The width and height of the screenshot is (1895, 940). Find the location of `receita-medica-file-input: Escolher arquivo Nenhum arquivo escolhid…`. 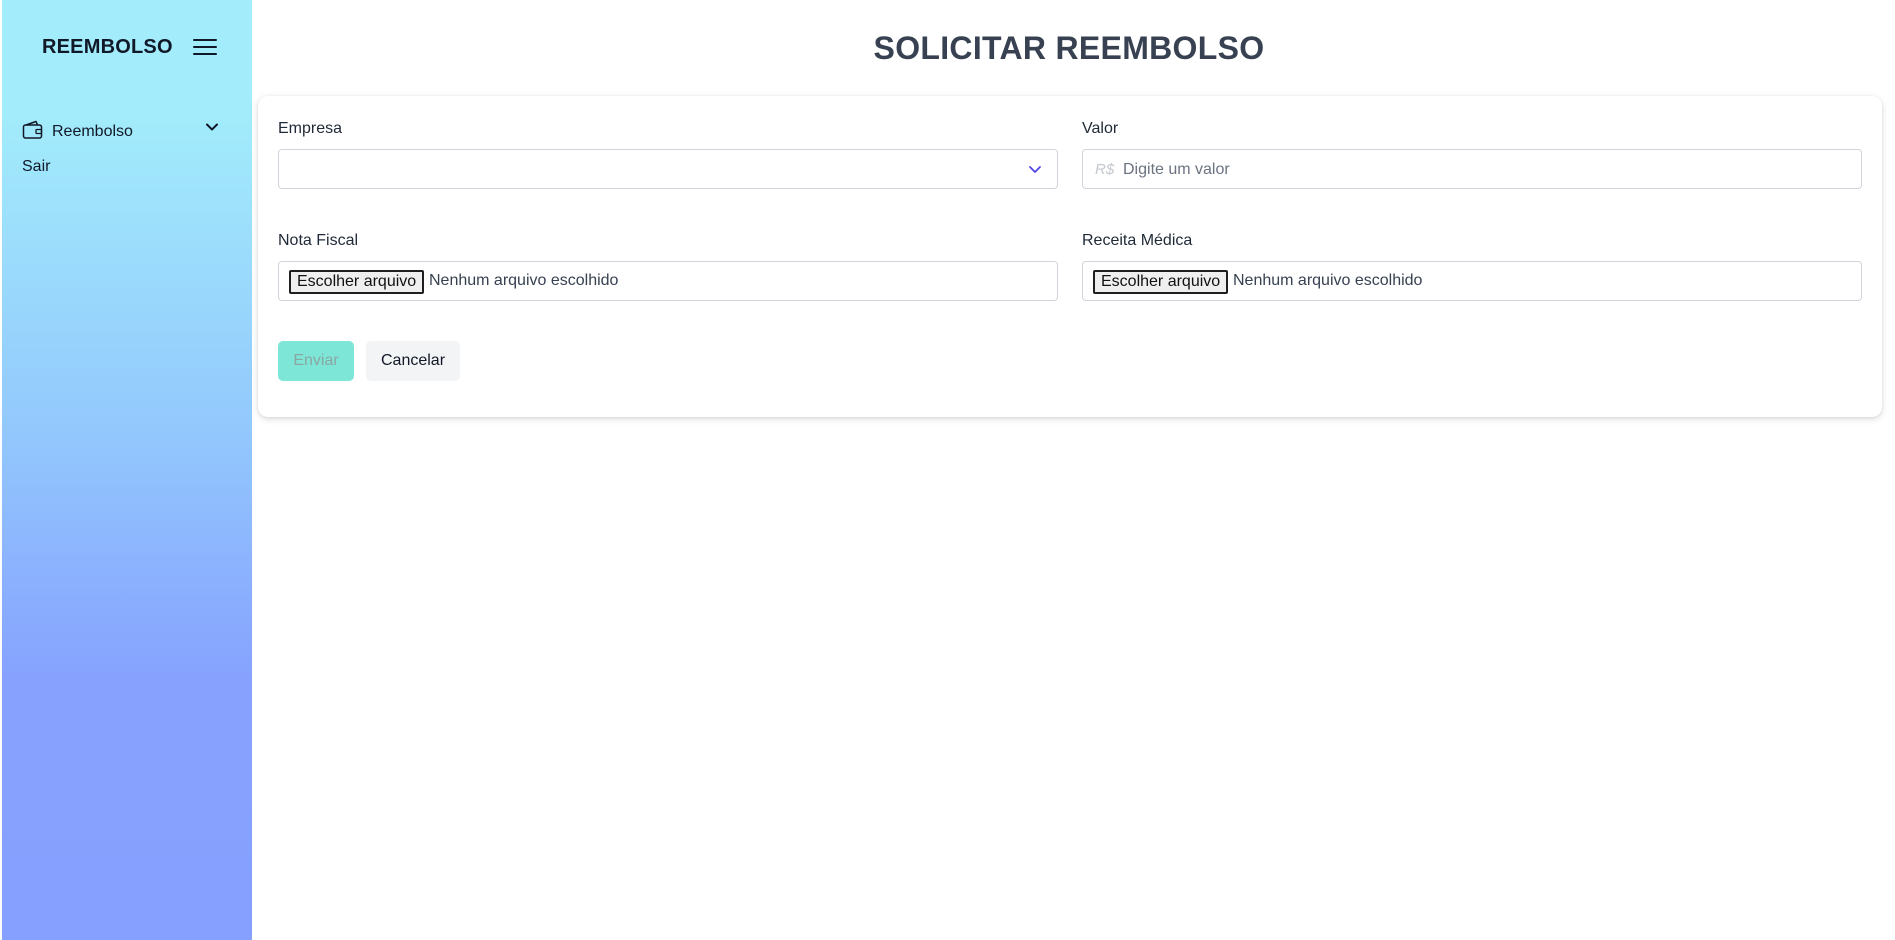

receita-medica-file-input: Escolher arquivo Nenhum arquivo escolhid… is located at coordinates (1472, 281).